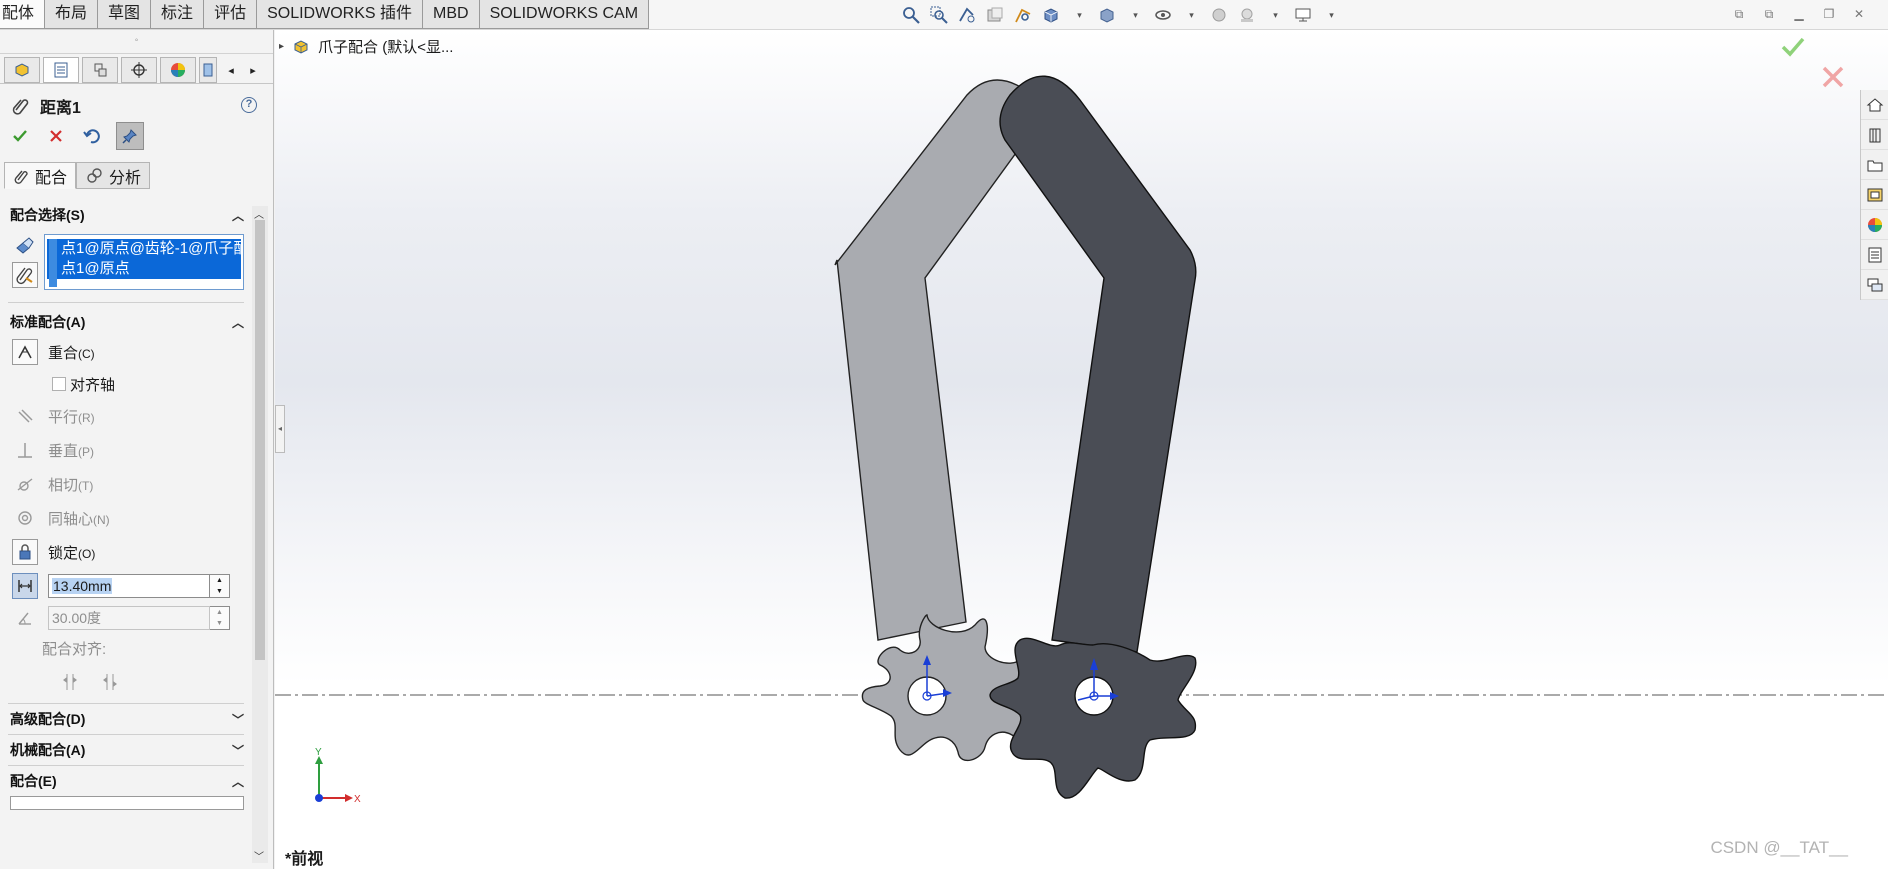  I want to click on tab-sketch: 草图, so click(125, 14).